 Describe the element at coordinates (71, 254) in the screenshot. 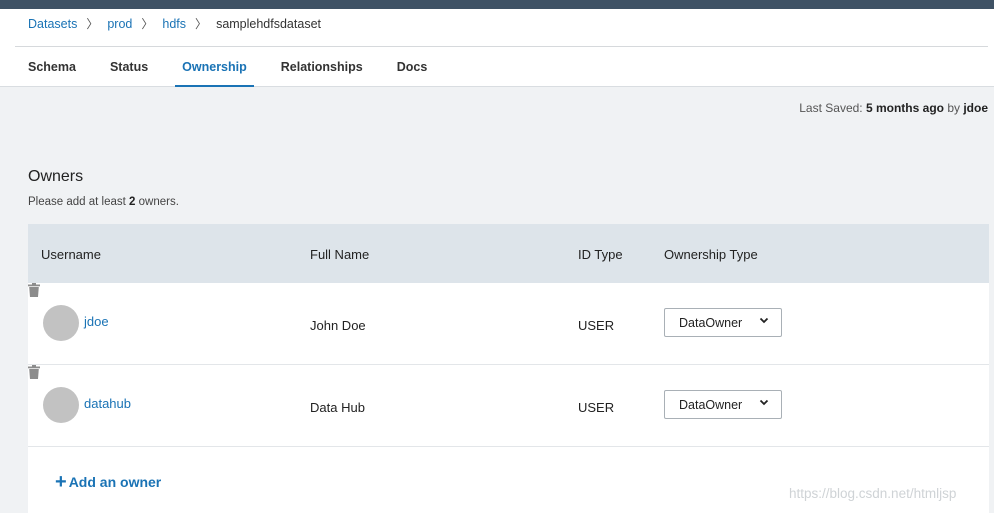

I see `column-header-username: Username` at that location.